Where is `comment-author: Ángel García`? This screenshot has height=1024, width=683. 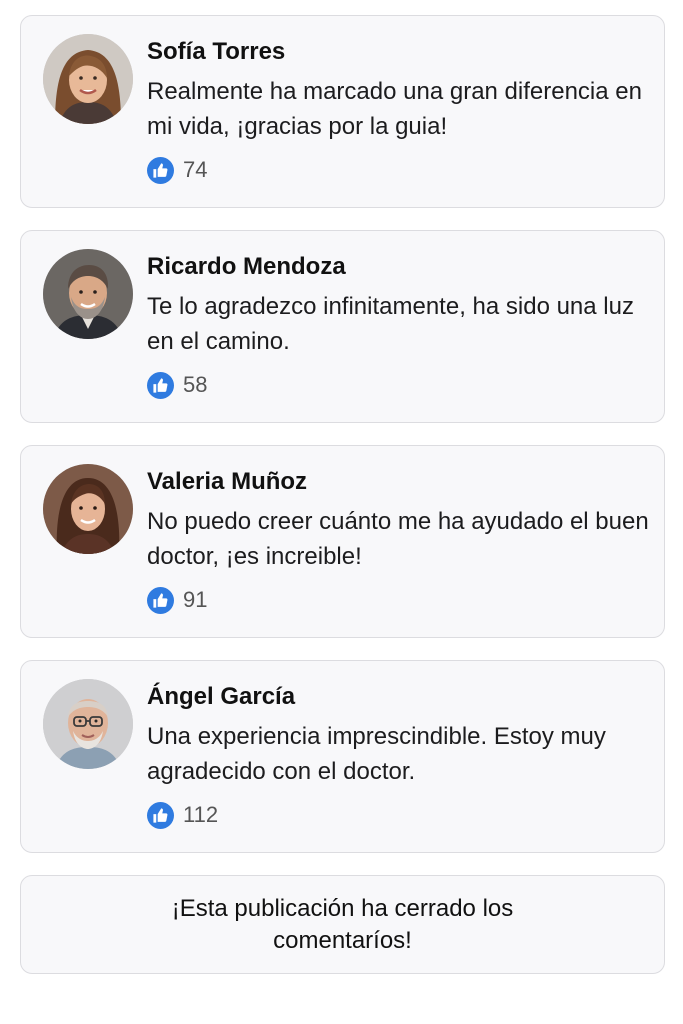 comment-author: Ángel García is located at coordinates (221, 697).